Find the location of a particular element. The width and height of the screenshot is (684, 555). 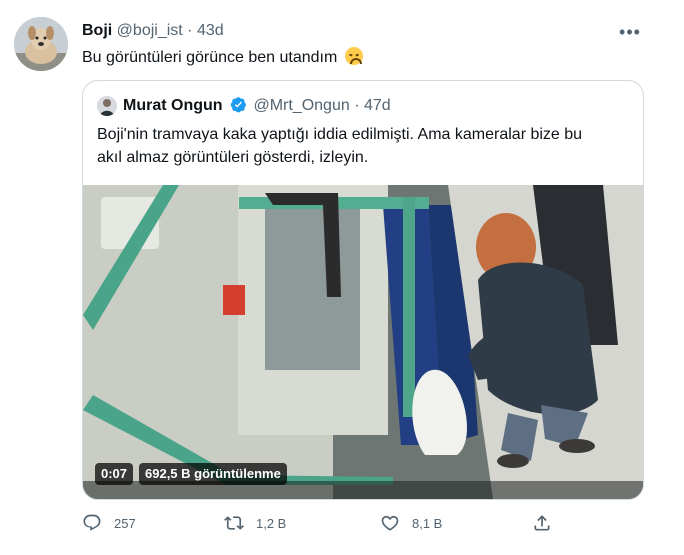

tweet-header: Boji @boji_ist · 43d is located at coordinates (153, 31).